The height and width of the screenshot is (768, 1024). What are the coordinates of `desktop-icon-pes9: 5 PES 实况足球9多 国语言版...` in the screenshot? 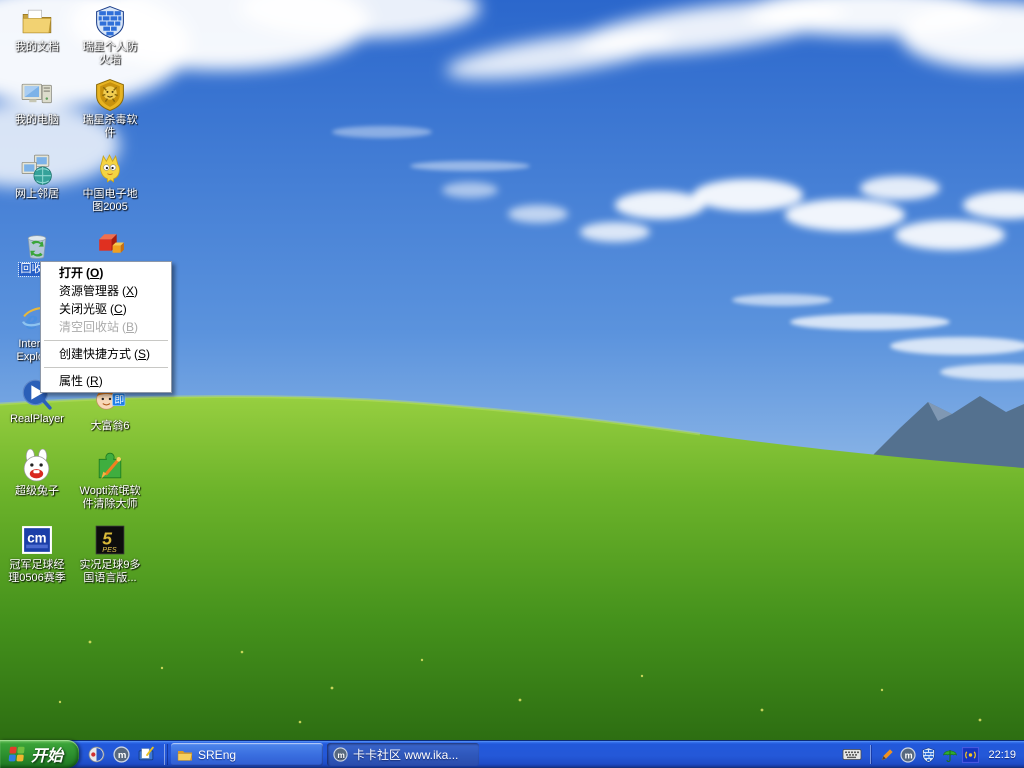 It's located at (110, 554).